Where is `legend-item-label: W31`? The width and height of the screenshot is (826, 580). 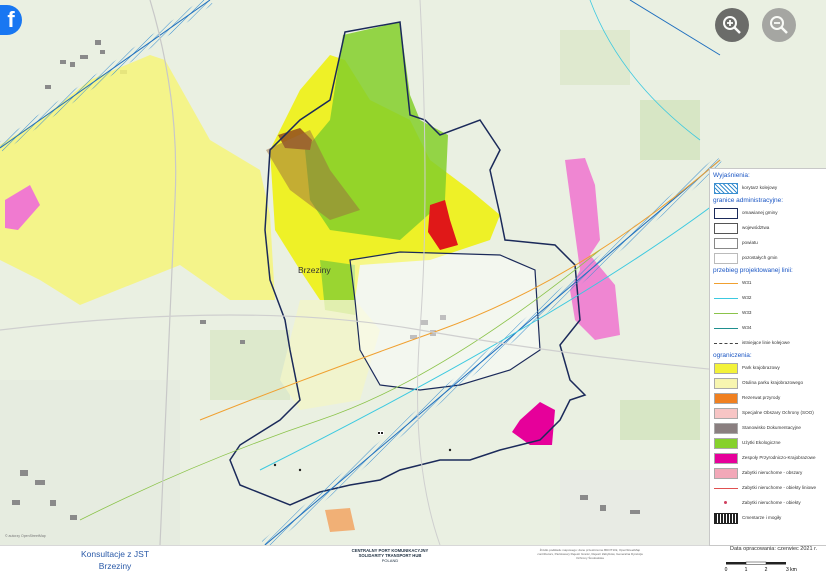 legend-item-label: W31 is located at coordinates (747, 282).